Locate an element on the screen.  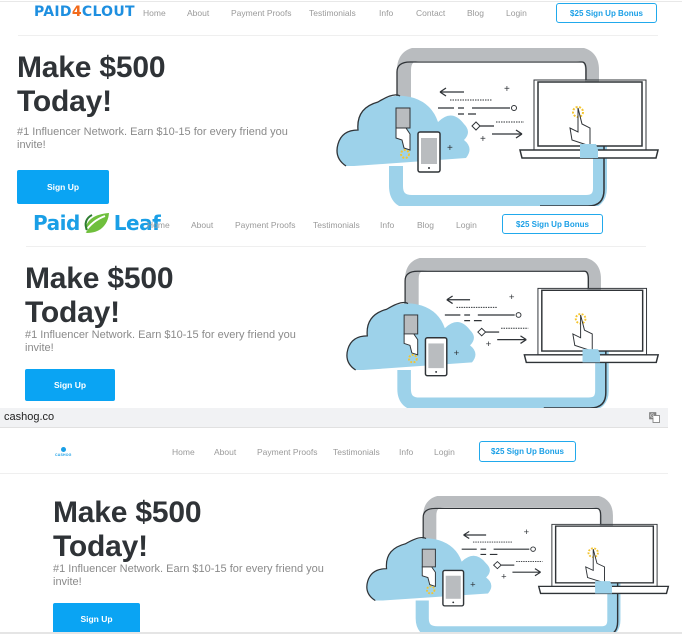
cashog-logo-icon is located at coordinates (63, 449).